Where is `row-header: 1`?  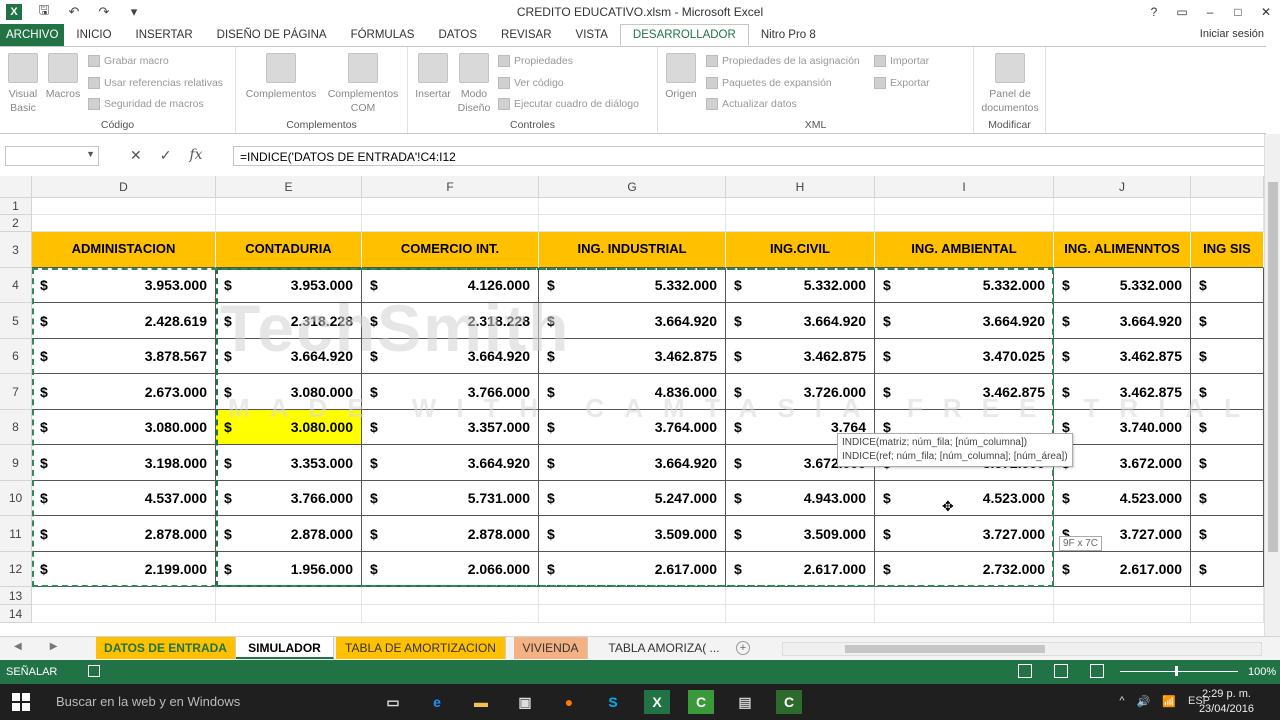
row-header: 1 is located at coordinates (16, 206).